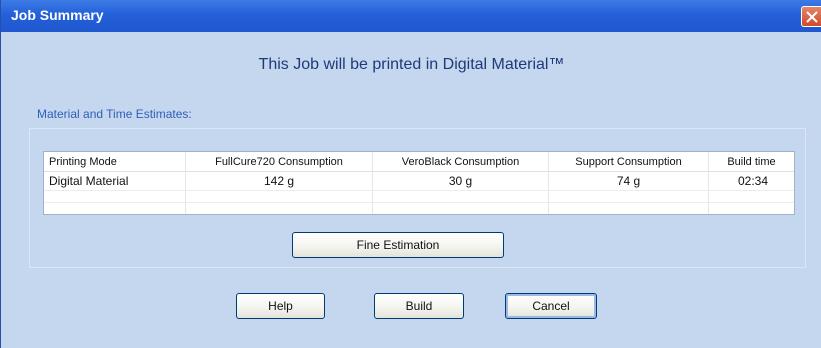 This screenshot has height=348, width=821. Describe the element at coordinates (419, 306) in the screenshot. I see `build-button: Build` at that location.